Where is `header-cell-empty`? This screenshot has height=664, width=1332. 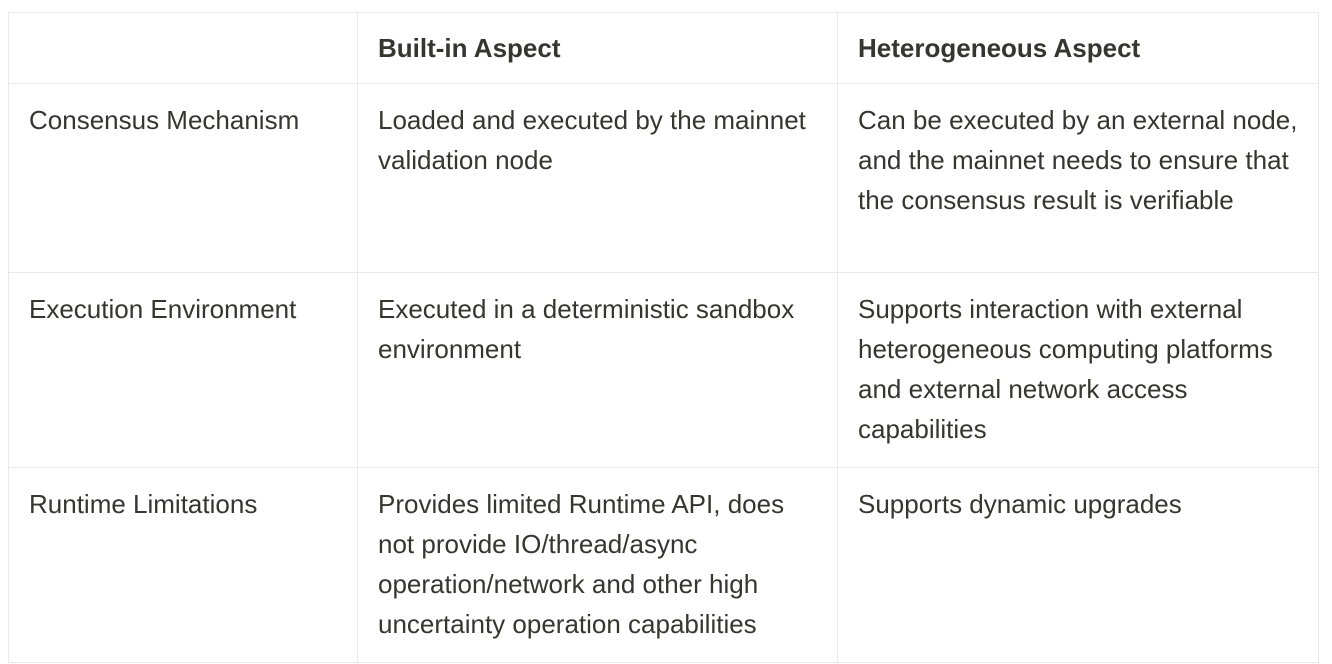
header-cell-empty is located at coordinates (183, 48).